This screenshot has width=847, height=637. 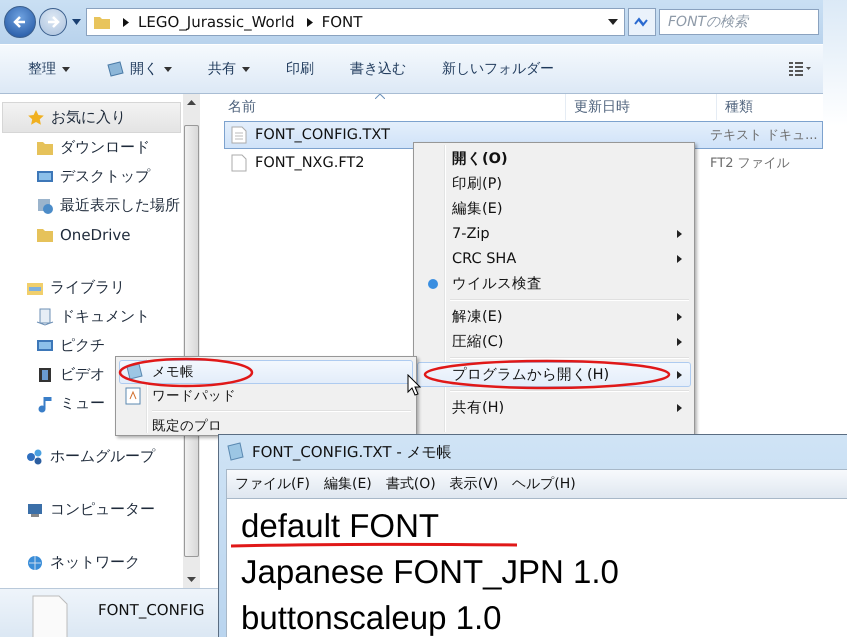 I want to click on window-title: FONT_CONFIG.TXT - メモ帳, so click(x=352, y=452).